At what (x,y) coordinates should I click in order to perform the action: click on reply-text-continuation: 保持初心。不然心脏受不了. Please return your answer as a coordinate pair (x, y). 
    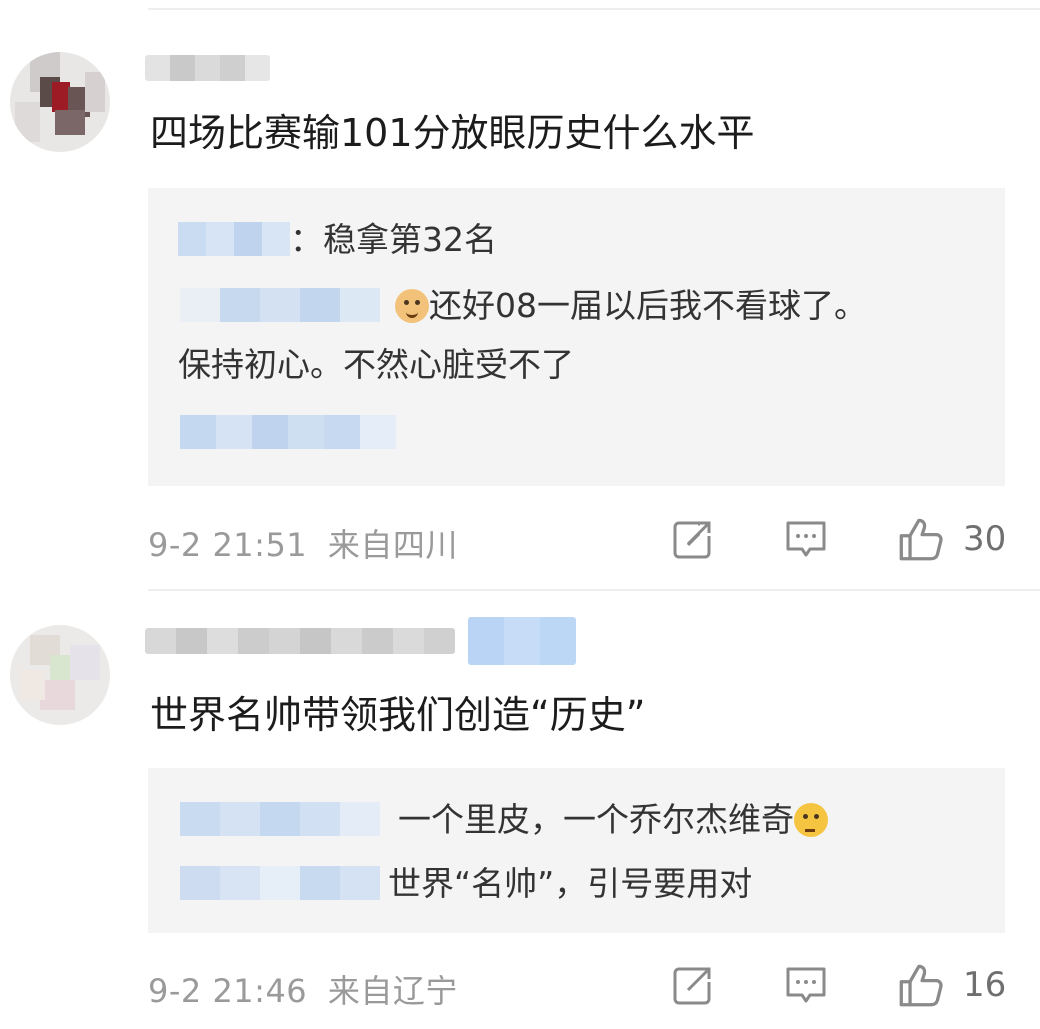
    Looking at the image, I should click on (376, 364).